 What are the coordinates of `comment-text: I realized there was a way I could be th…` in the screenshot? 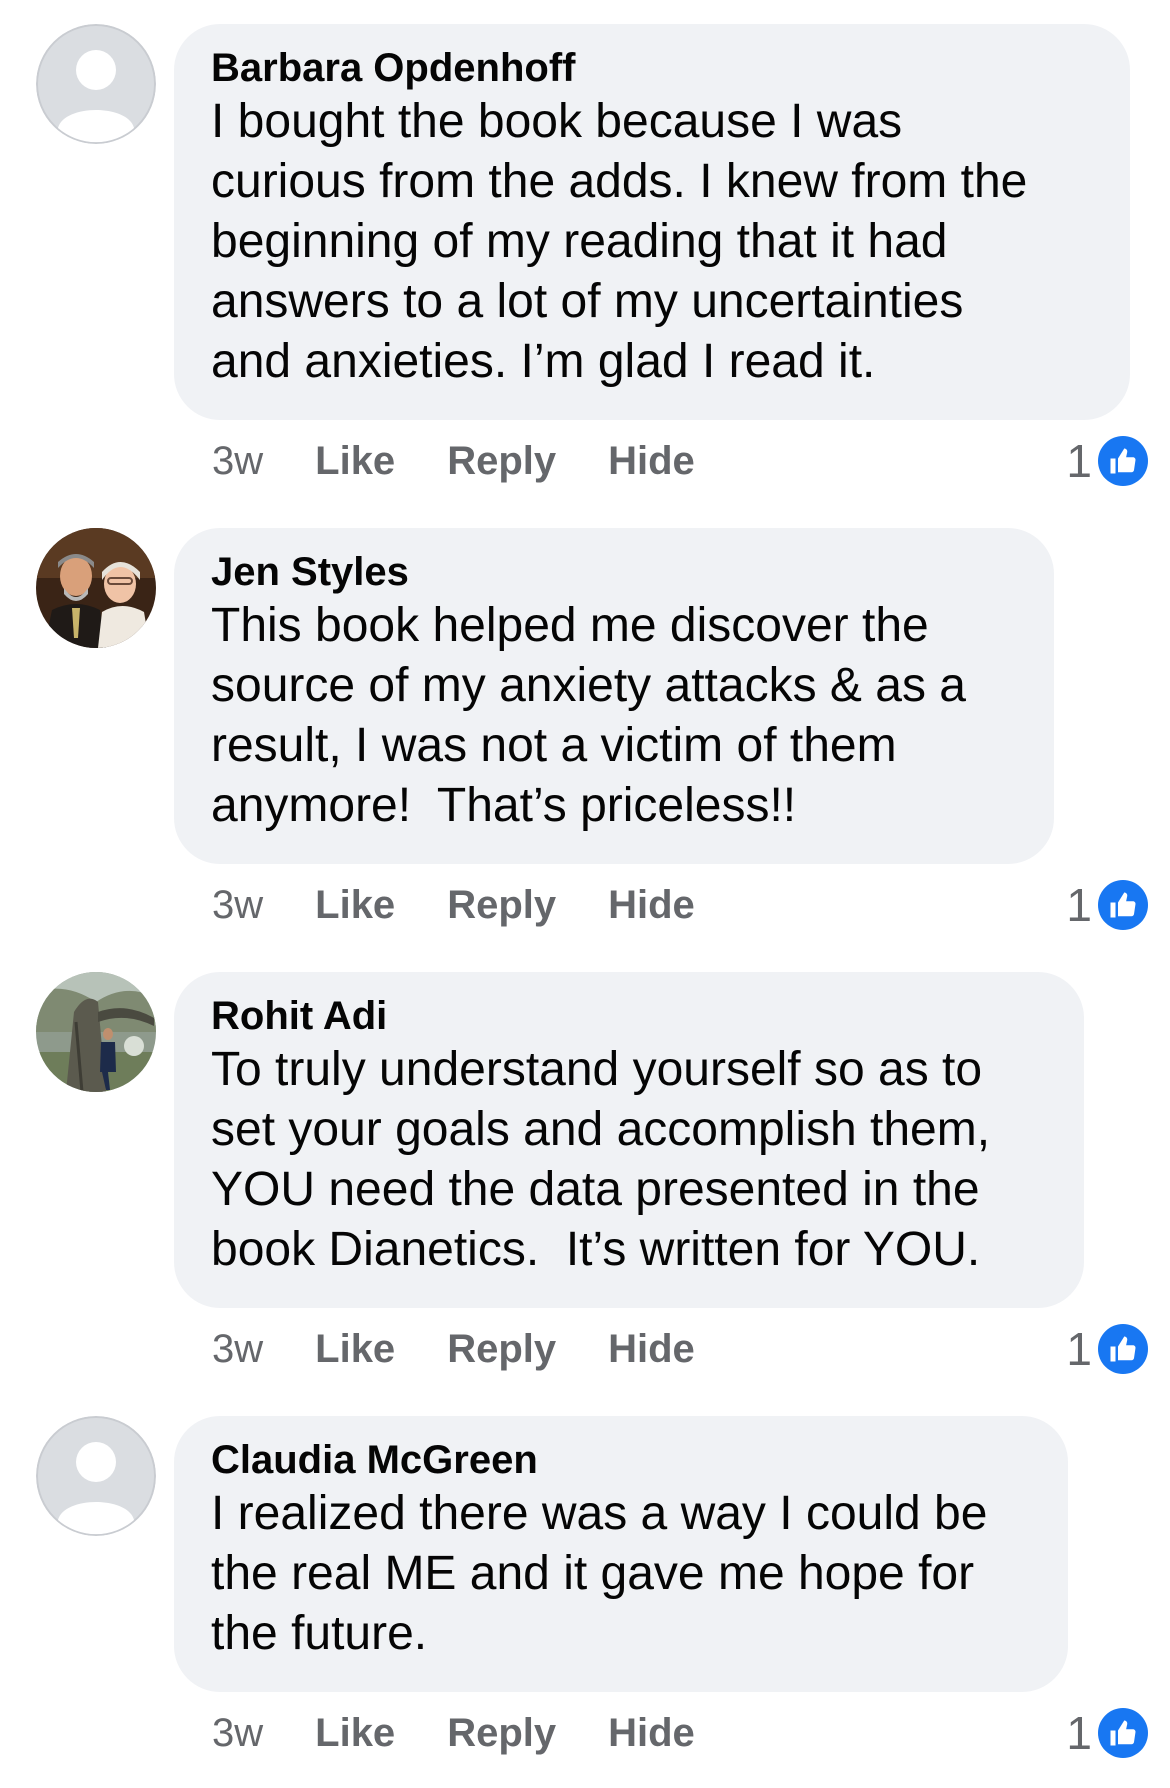 It's located at (599, 1573).